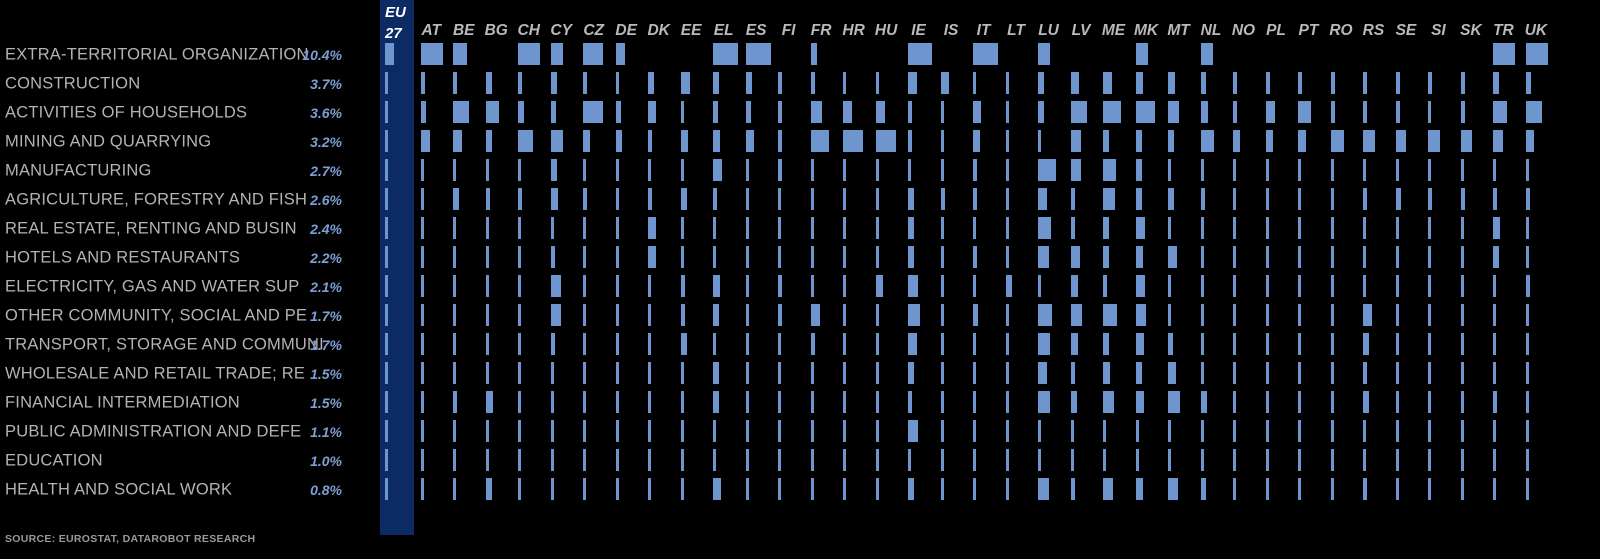  Describe the element at coordinates (190, 431) in the screenshot. I see `sector-row: PUBLIC ADMINISTRATION AND DEFE 1.1%` at that location.